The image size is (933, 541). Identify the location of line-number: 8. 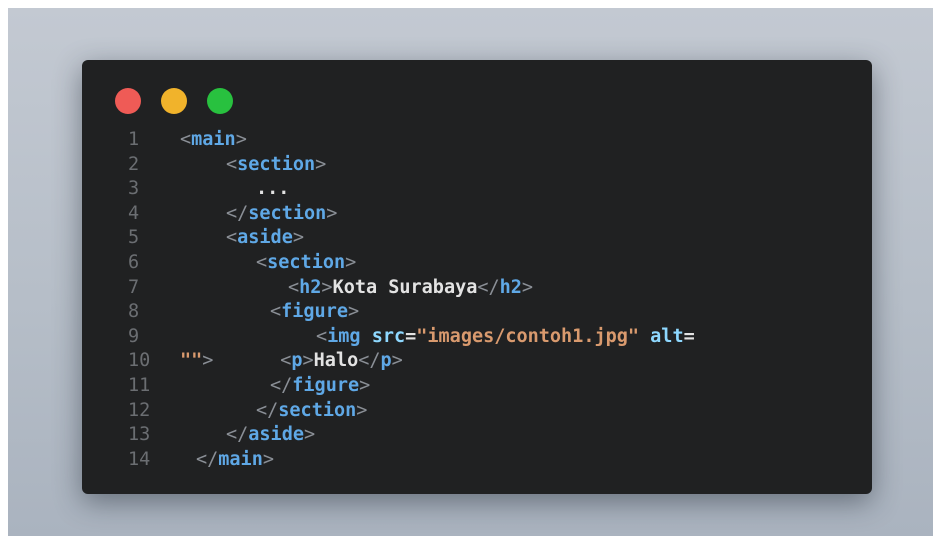
(134, 312).